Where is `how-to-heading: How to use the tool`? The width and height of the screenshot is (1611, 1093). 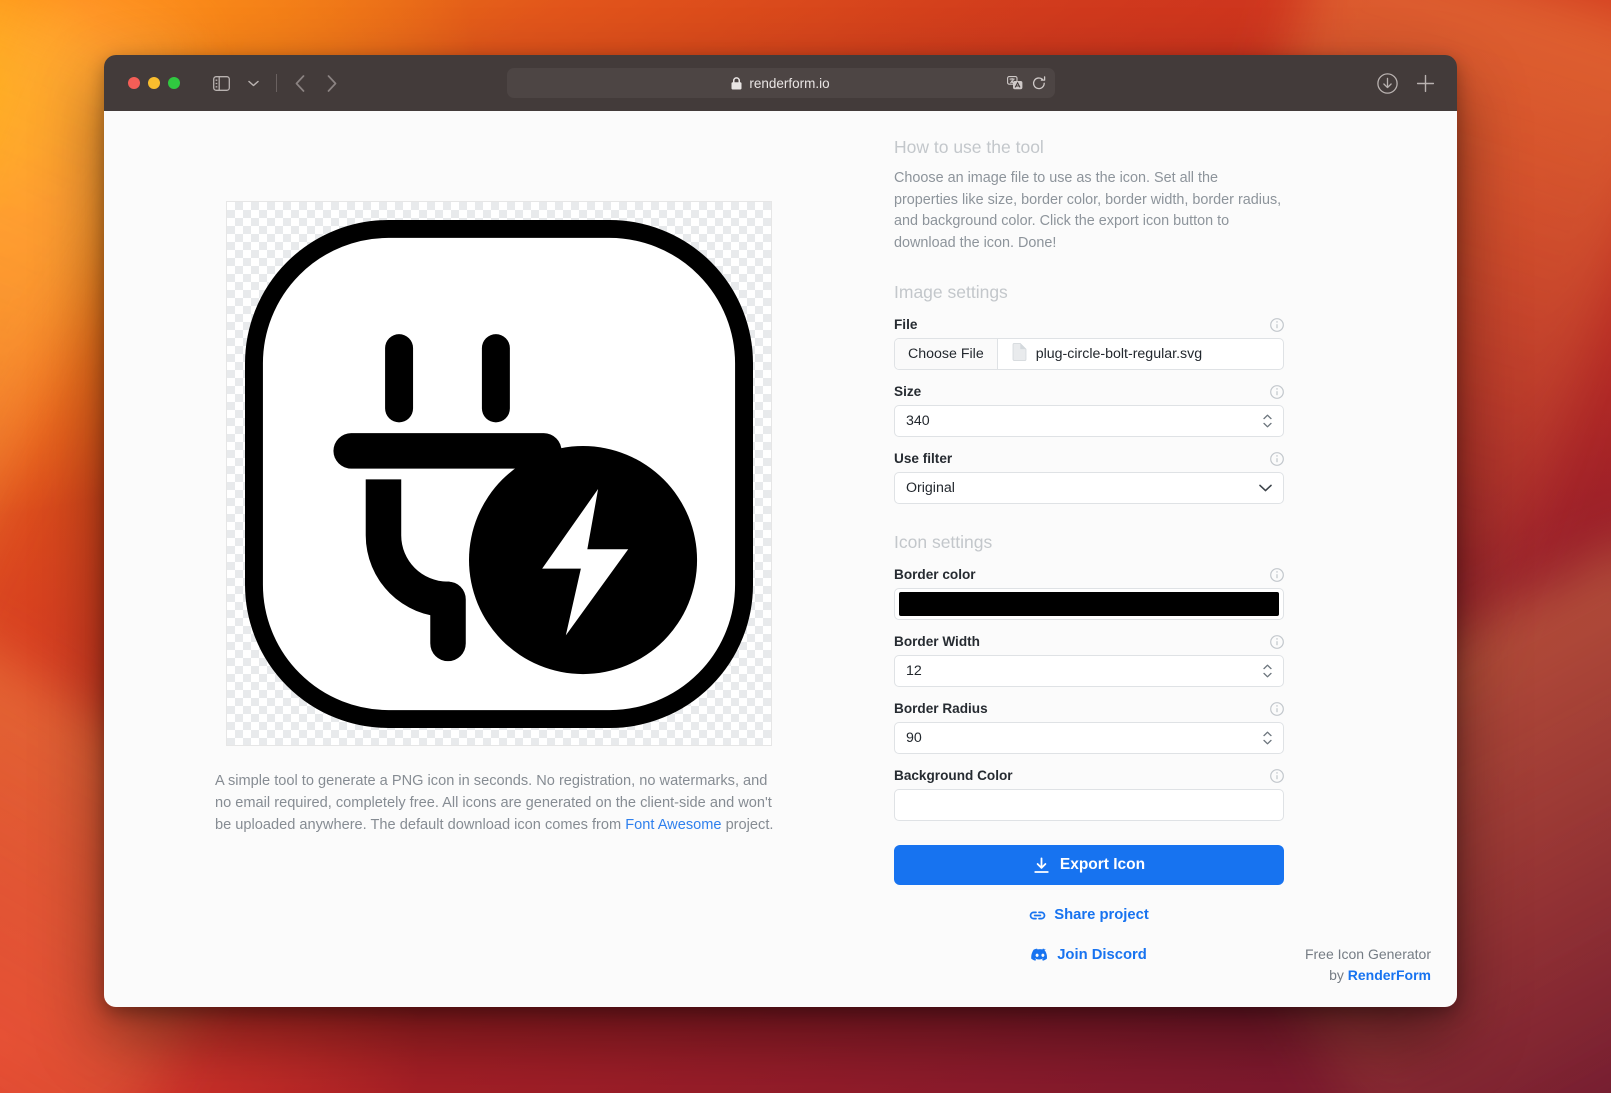
how-to-heading: How to use the tool is located at coordinates (969, 147).